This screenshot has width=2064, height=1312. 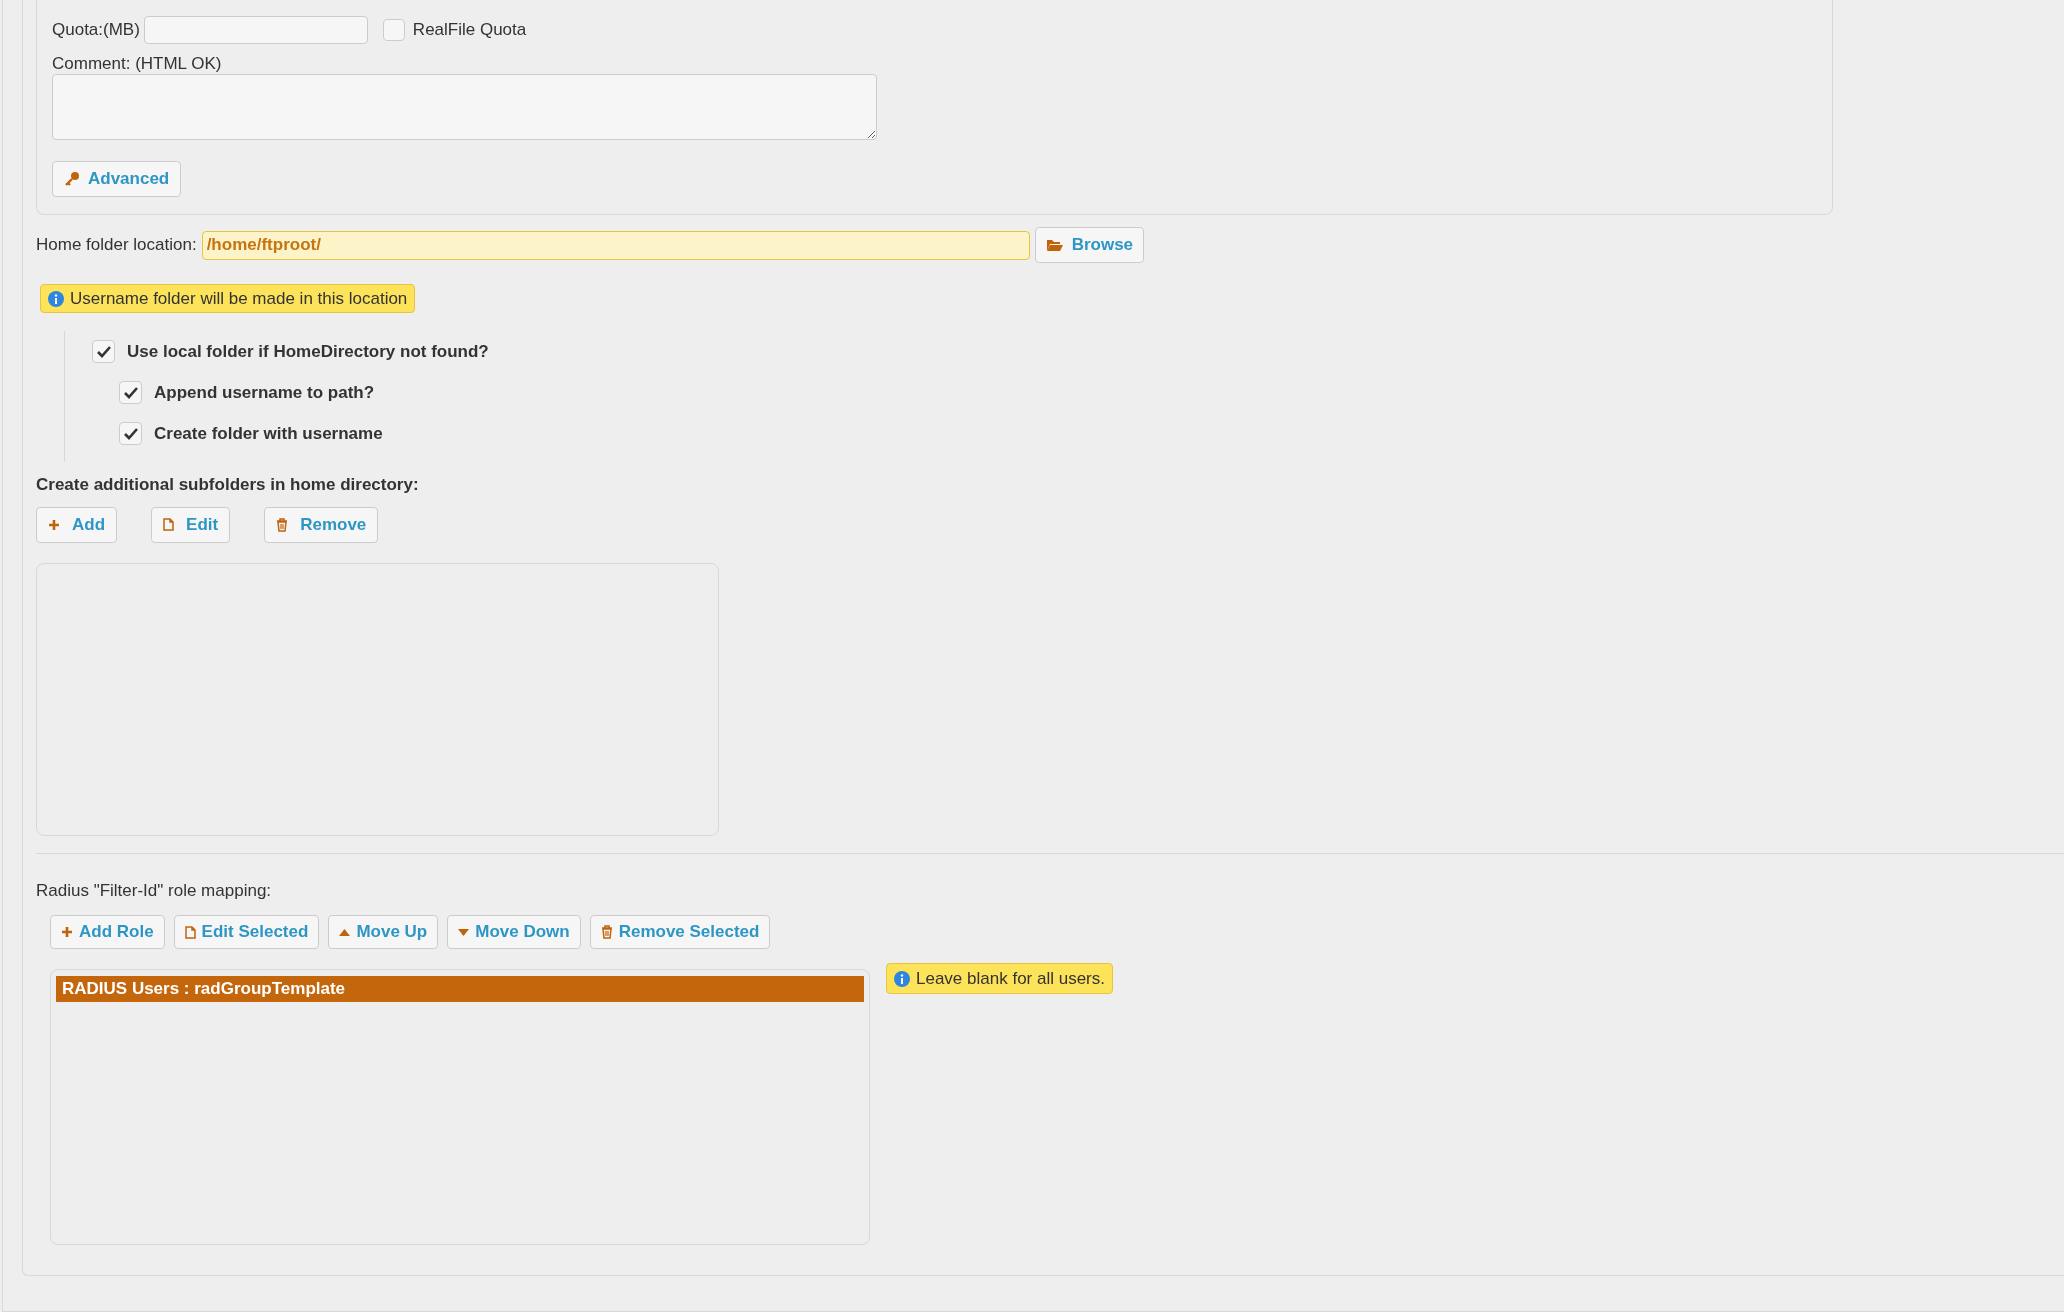 I want to click on folder-icon, so click(x=1054, y=245).